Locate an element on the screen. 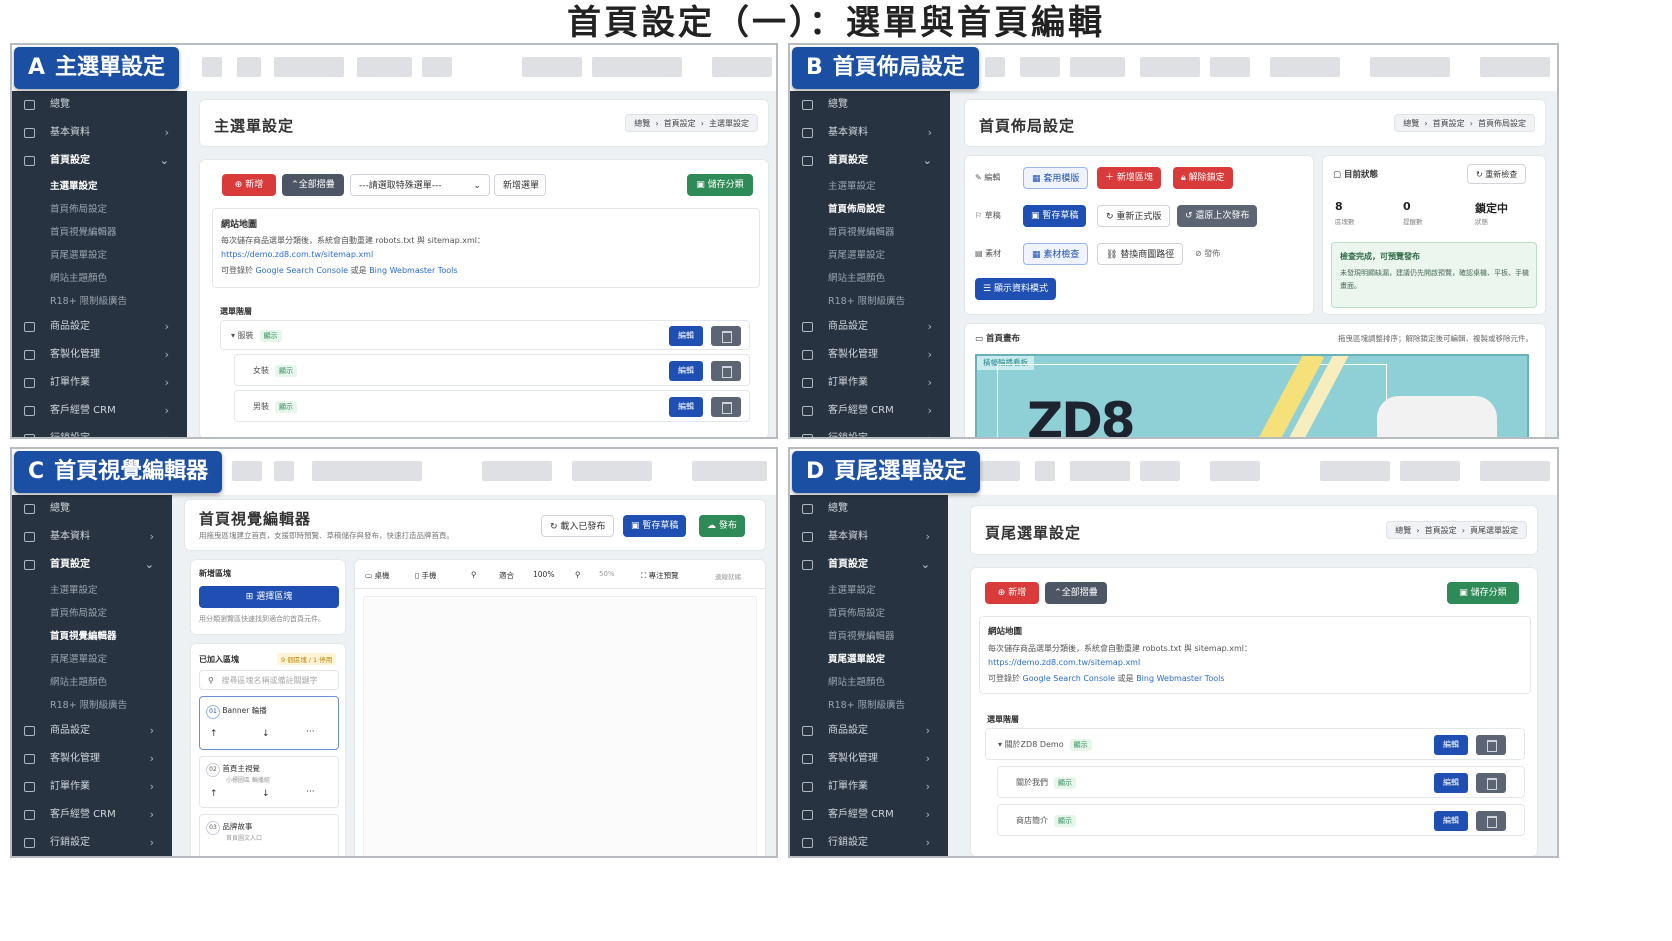  publish-button: ☁ 發布 is located at coordinates (722, 526).